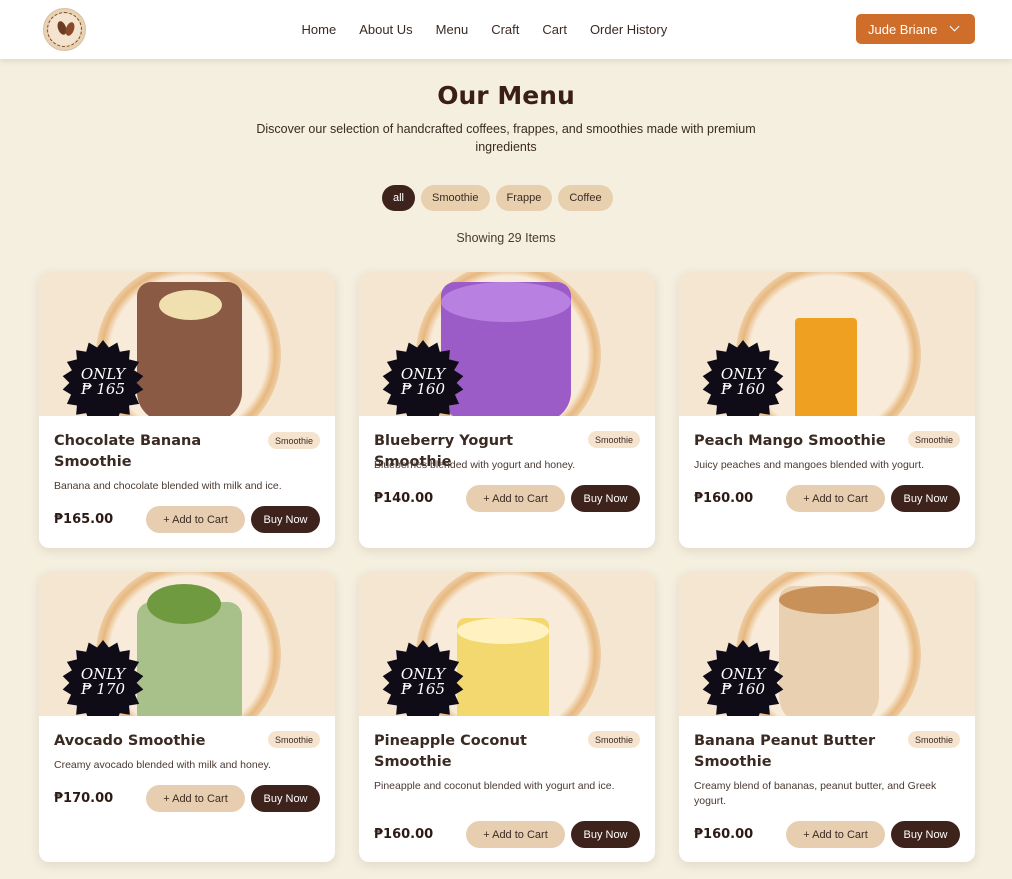 Image resolution: width=1012 pixels, height=879 pixels. What do you see at coordinates (585, 198) in the screenshot?
I see `filter-coffee: Coffee` at bounding box center [585, 198].